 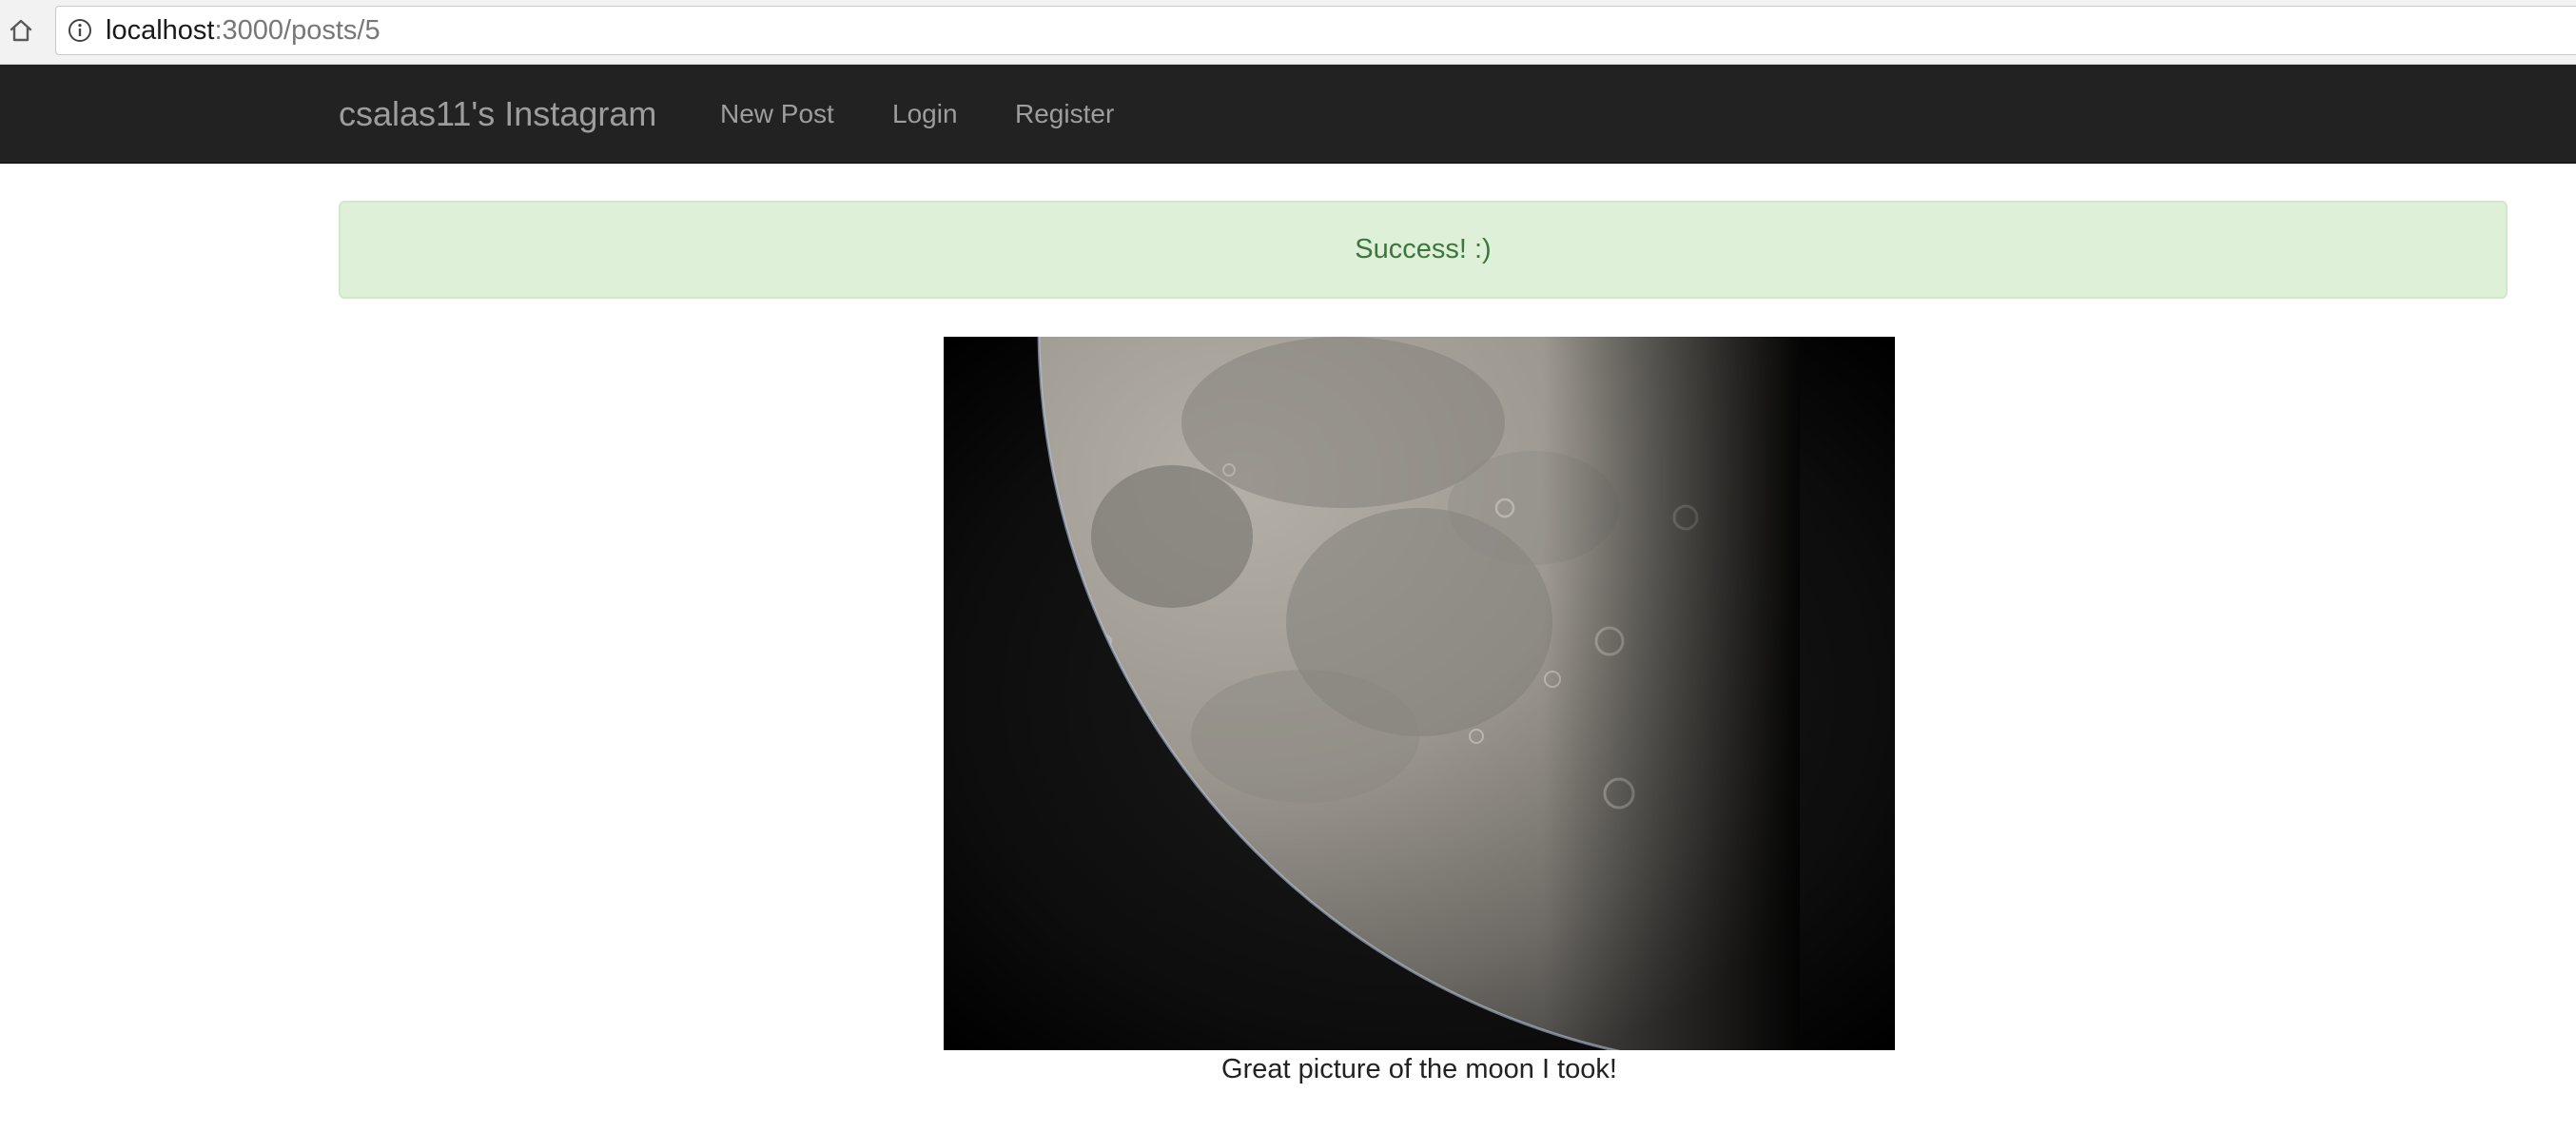 I want to click on post-caption: Great picture of the moon I took!, so click(x=1419, y=1069).